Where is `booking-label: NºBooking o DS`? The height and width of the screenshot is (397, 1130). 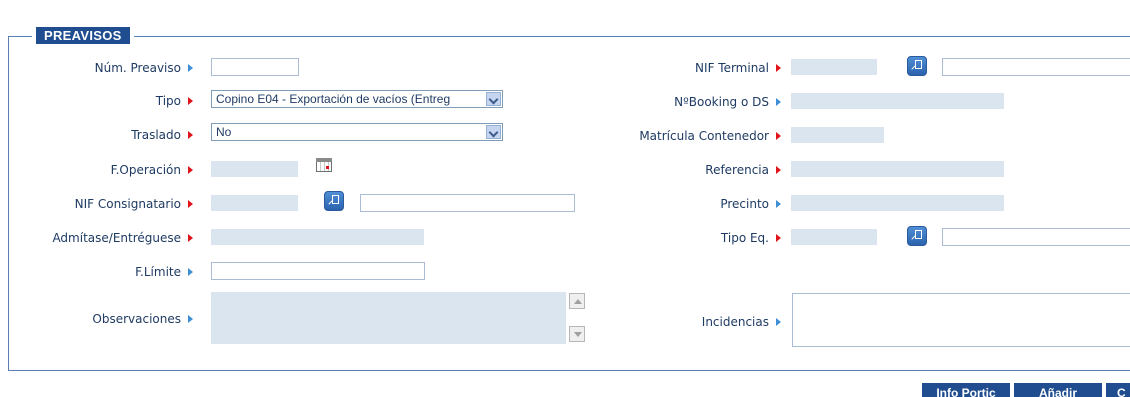
booking-label: NºBooking o DS is located at coordinates (727, 102).